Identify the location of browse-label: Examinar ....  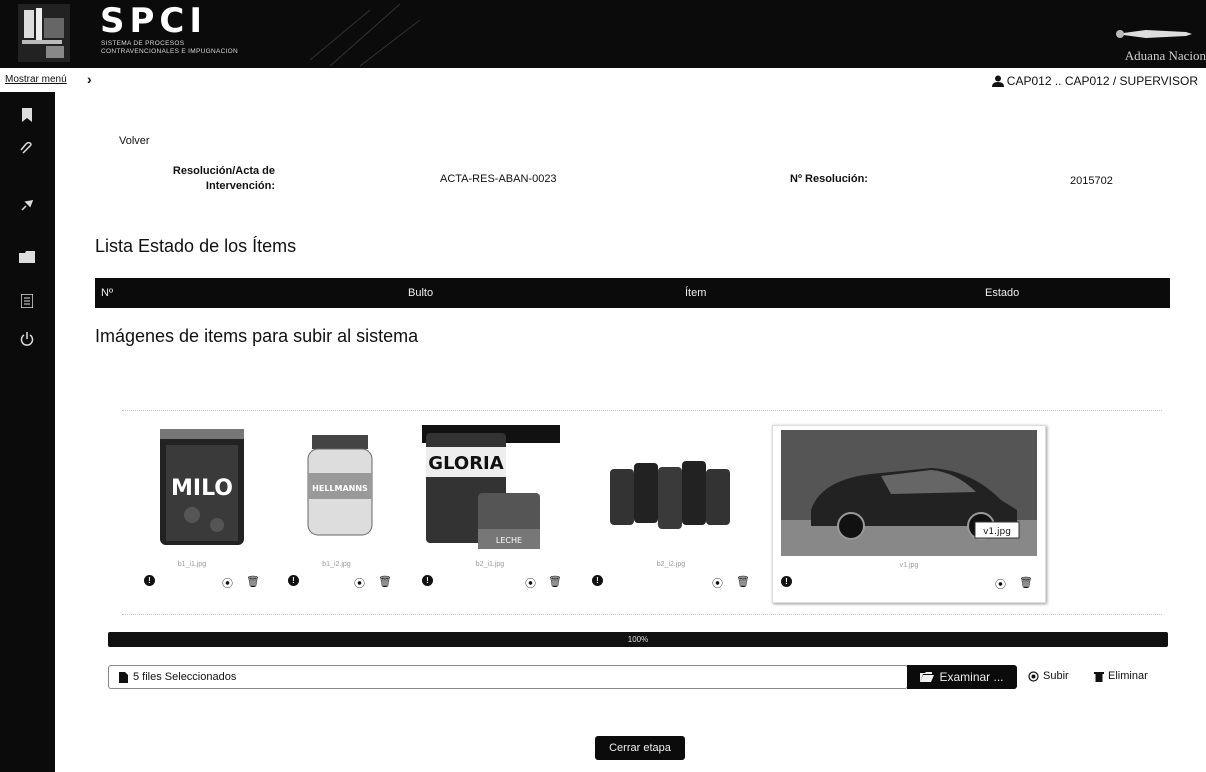
(971, 677).